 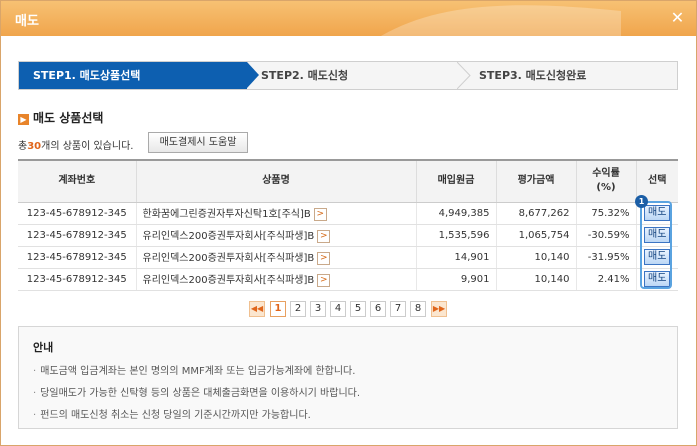 I want to click on value: 8,677,262, so click(x=535, y=213).